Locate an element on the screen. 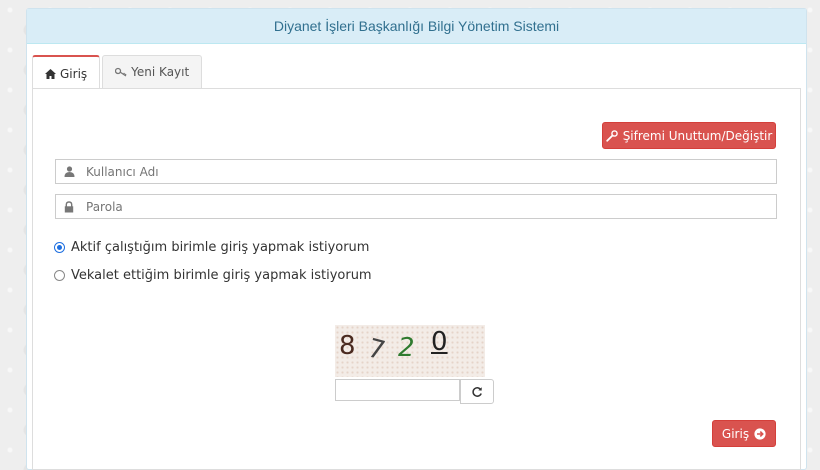  captcha-refresh-button is located at coordinates (477, 391).